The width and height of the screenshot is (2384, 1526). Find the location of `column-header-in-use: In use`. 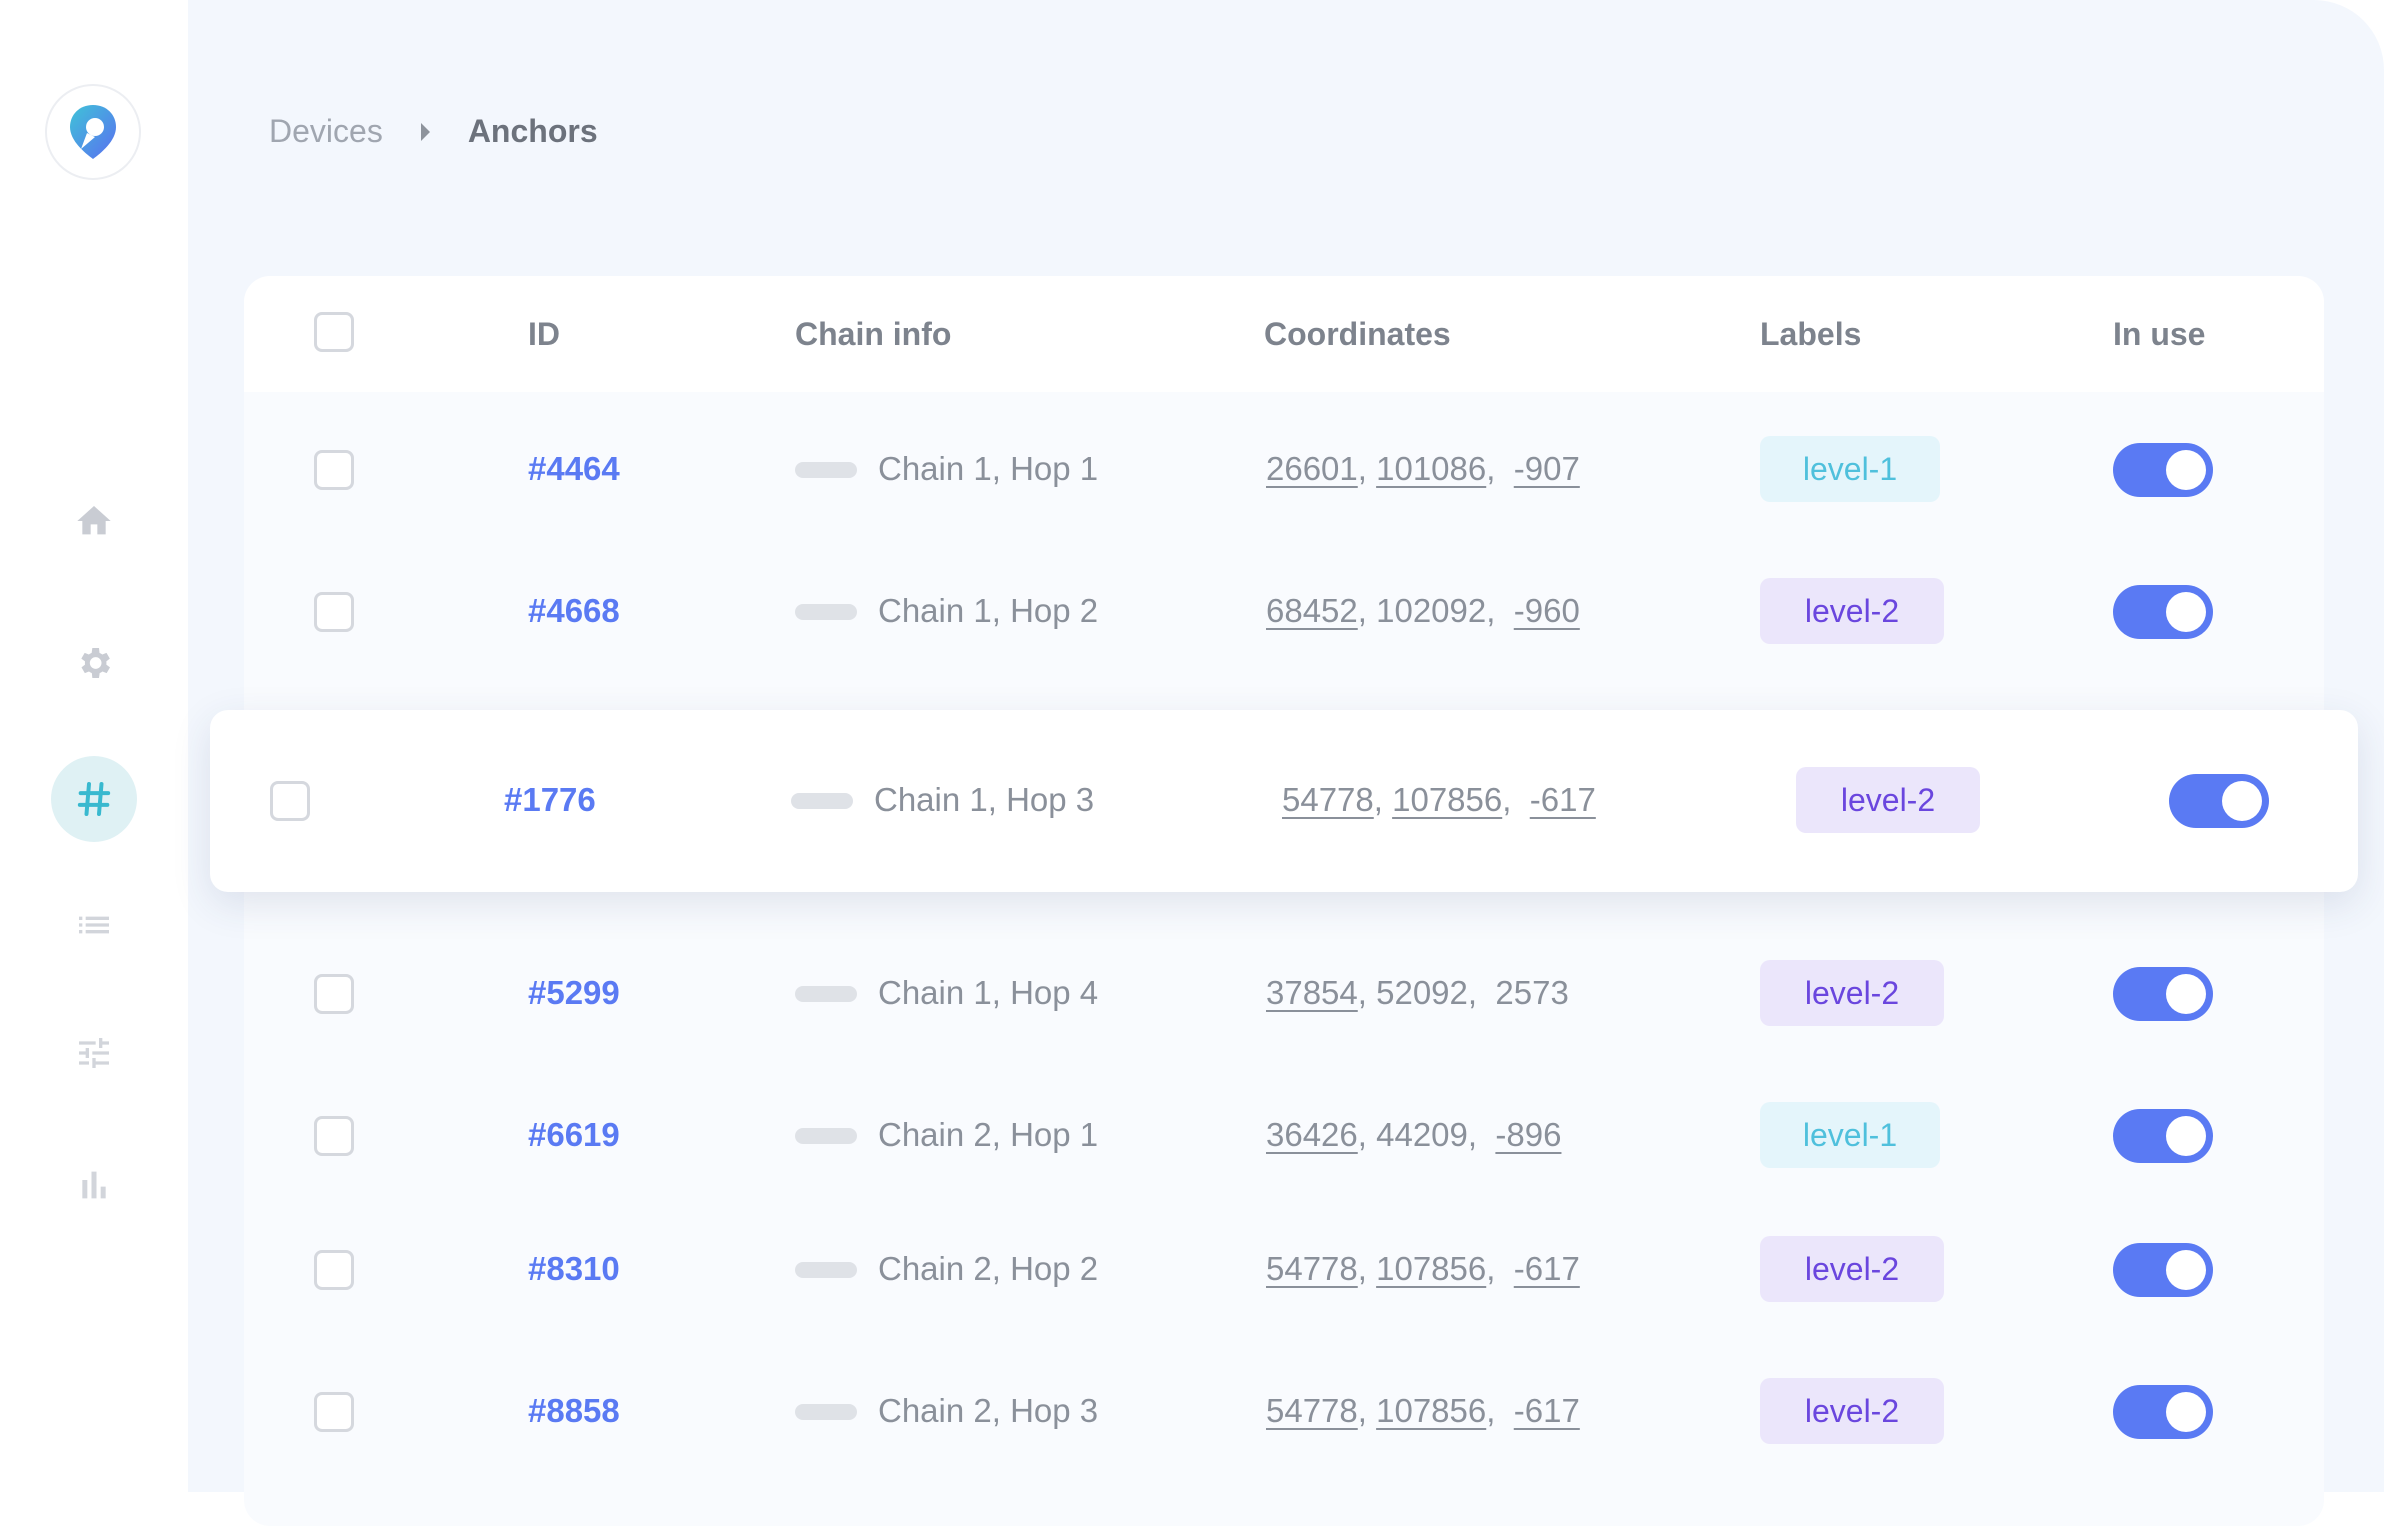

column-header-in-use: In use is located at coordinates (2159, 334).